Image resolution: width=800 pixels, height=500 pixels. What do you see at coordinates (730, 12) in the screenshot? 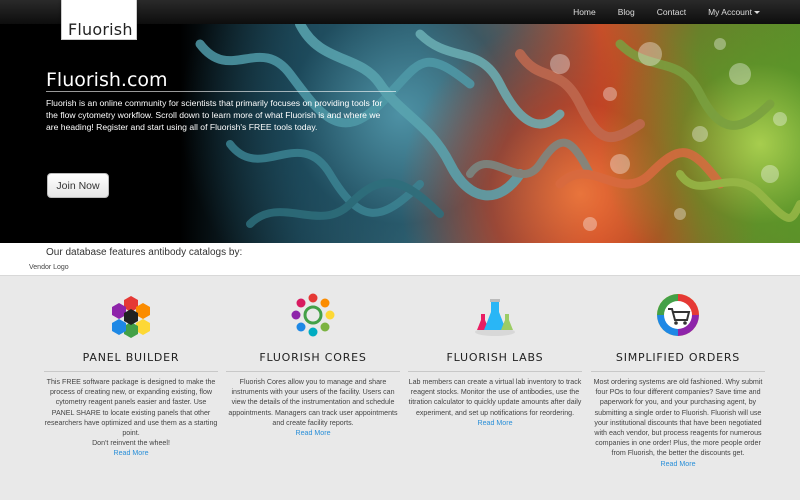
I see `my-account-label: My Account` at bounding box center [730, 12].